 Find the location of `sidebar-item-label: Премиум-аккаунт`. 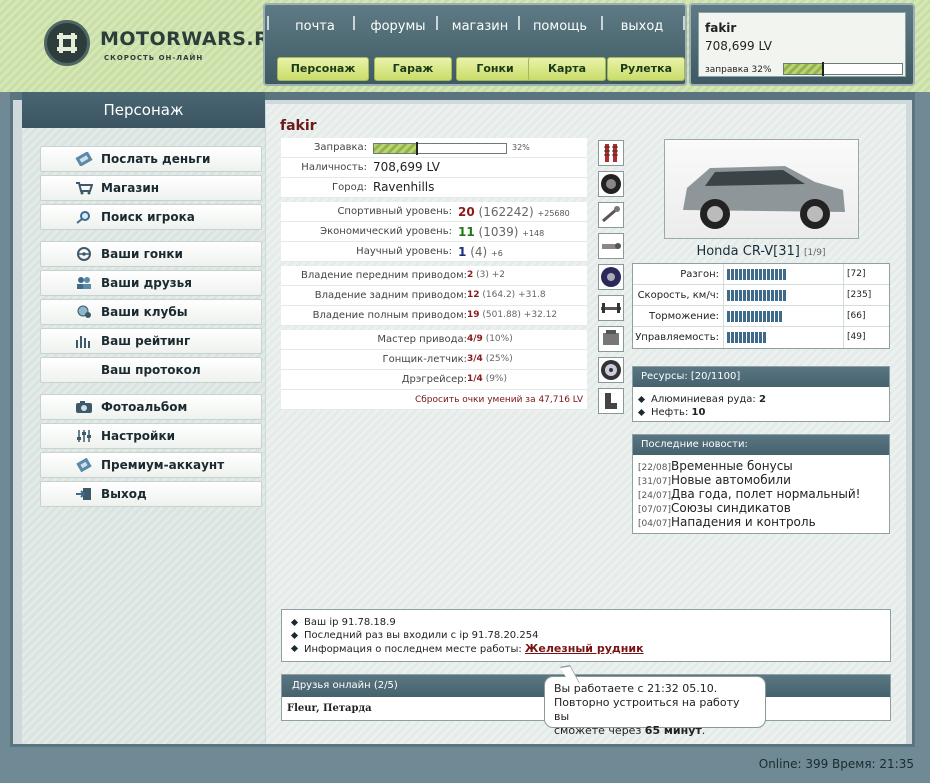

sidebar-item-label: Премиум-аккаунт is located at coordinates (163, 465).